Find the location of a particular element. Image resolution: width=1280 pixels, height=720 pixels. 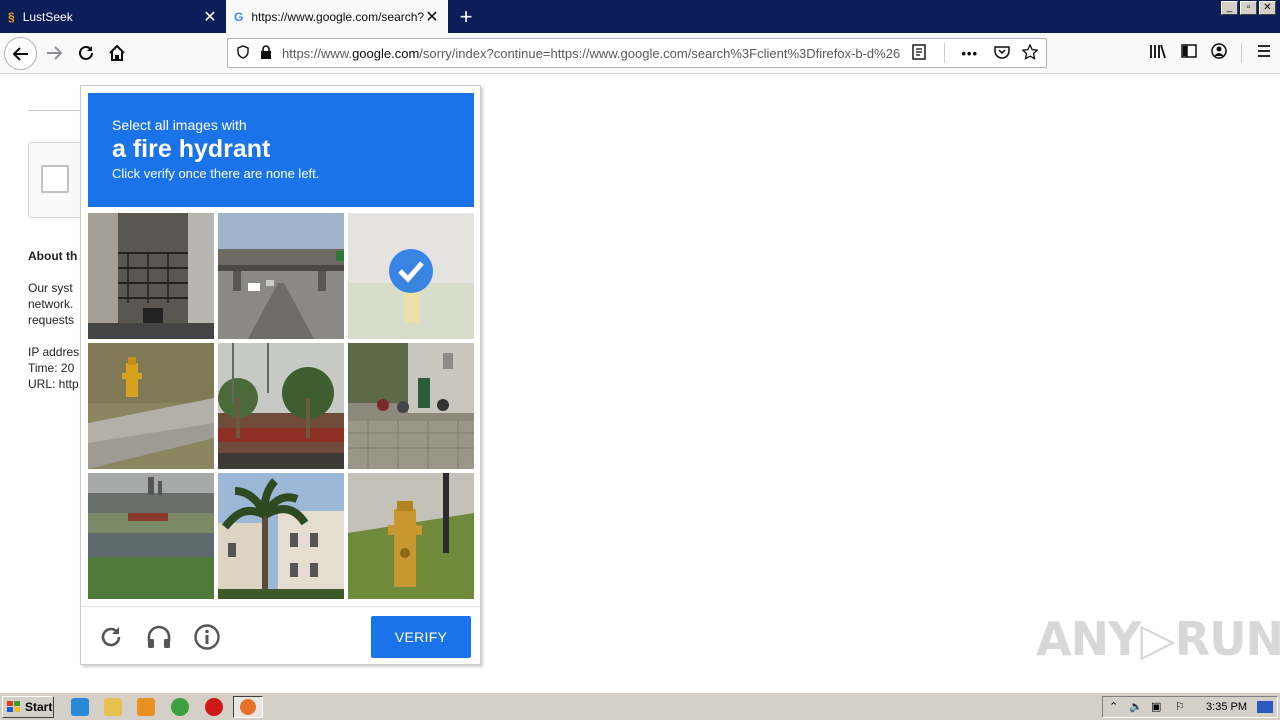

arrow-right-icon is located at coordinates (55, 53).